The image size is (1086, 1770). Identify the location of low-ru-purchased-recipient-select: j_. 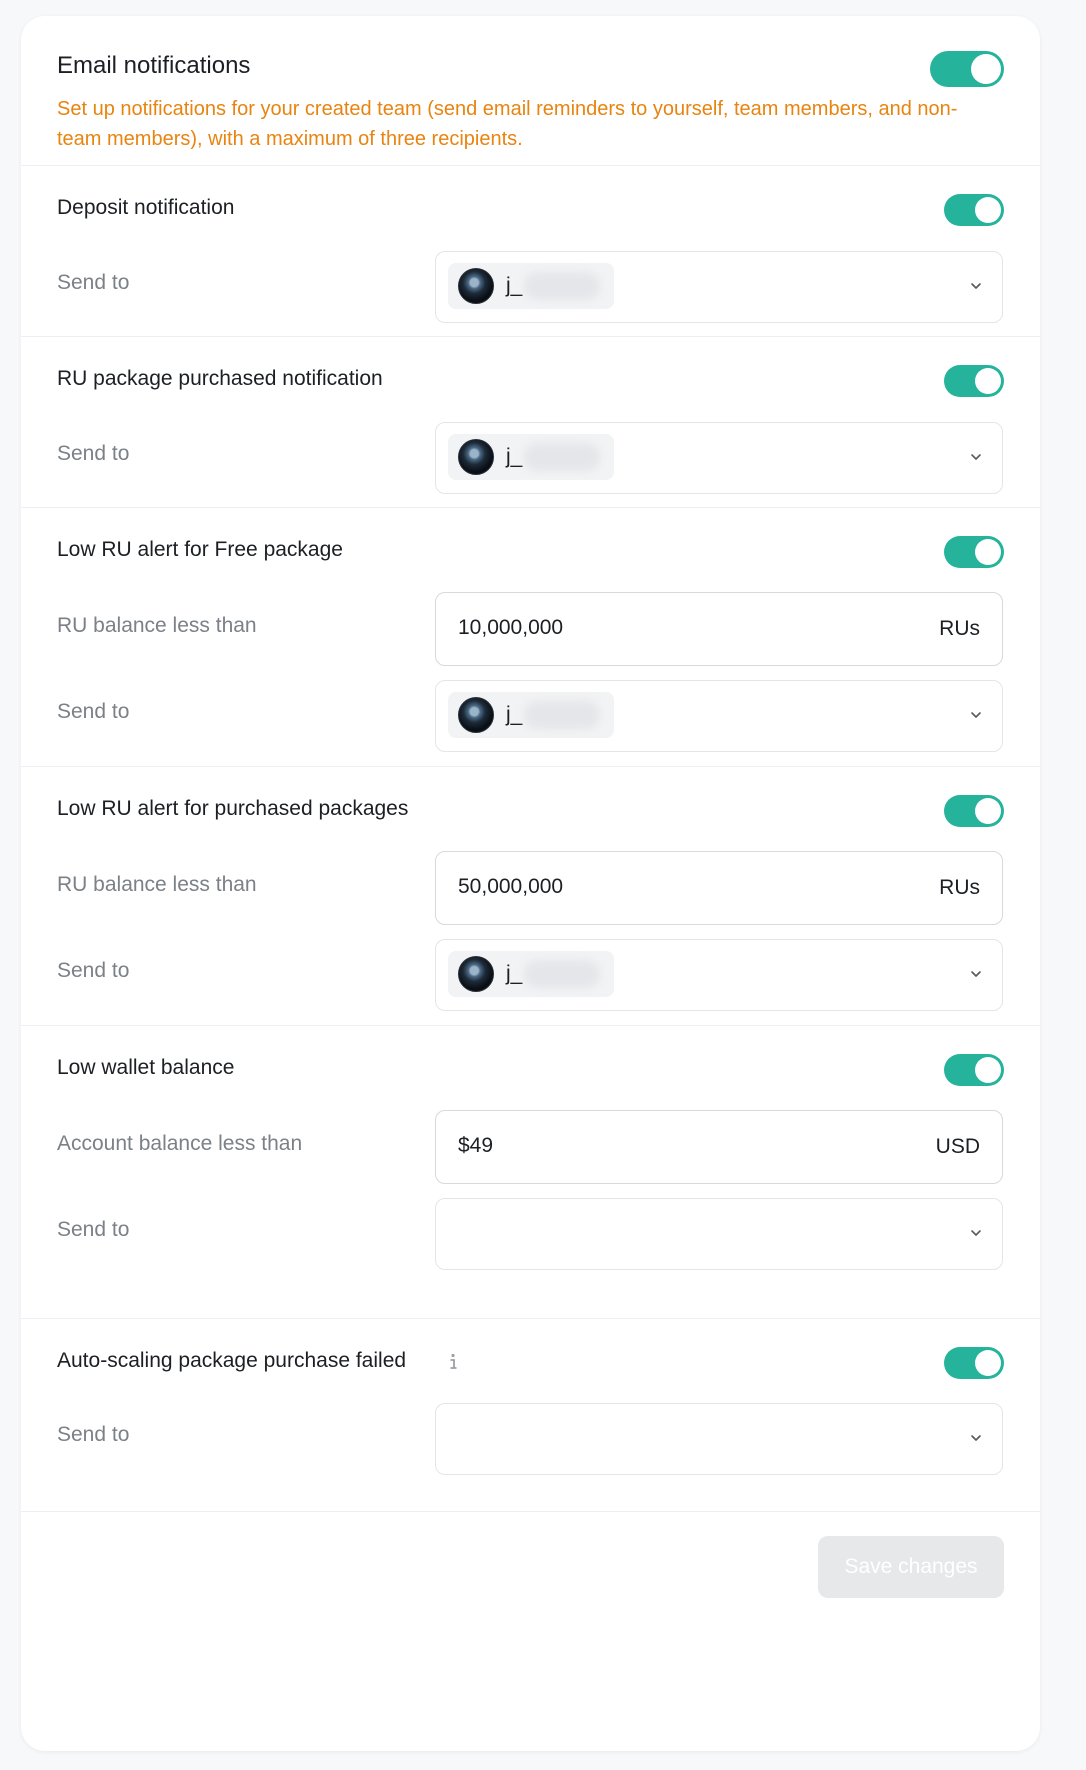
(719, 975).